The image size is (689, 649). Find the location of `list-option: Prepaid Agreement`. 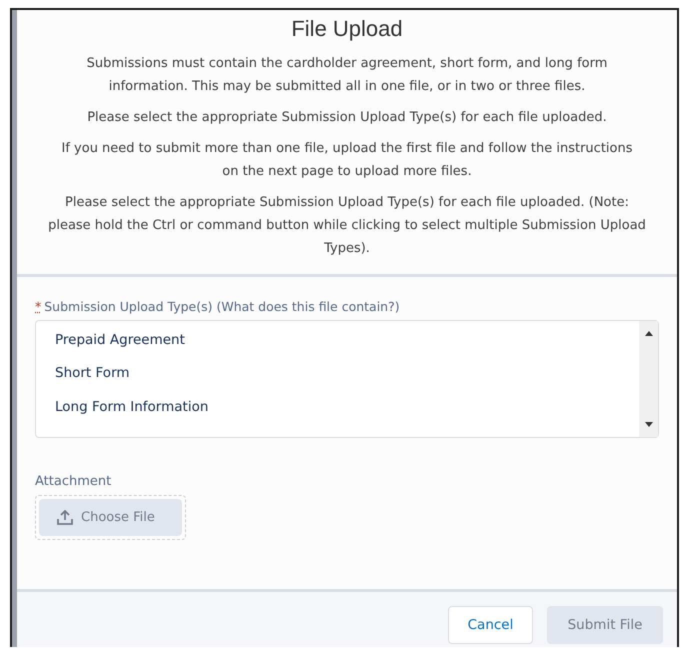

list-option: Prepaid Agreement is located at coordinates (337, 345).